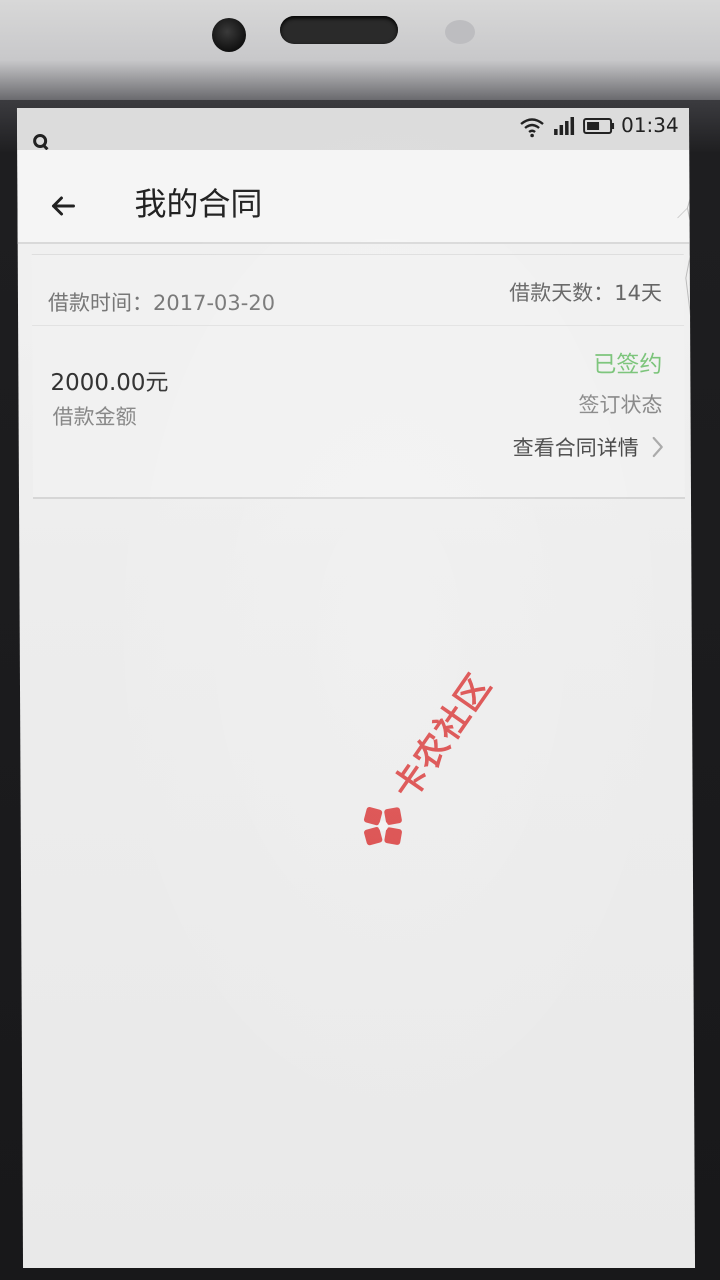  Describe the element at coordinates (100, 303) in the screenshot. I see `loan-time-label: 借款时间：` at that location.